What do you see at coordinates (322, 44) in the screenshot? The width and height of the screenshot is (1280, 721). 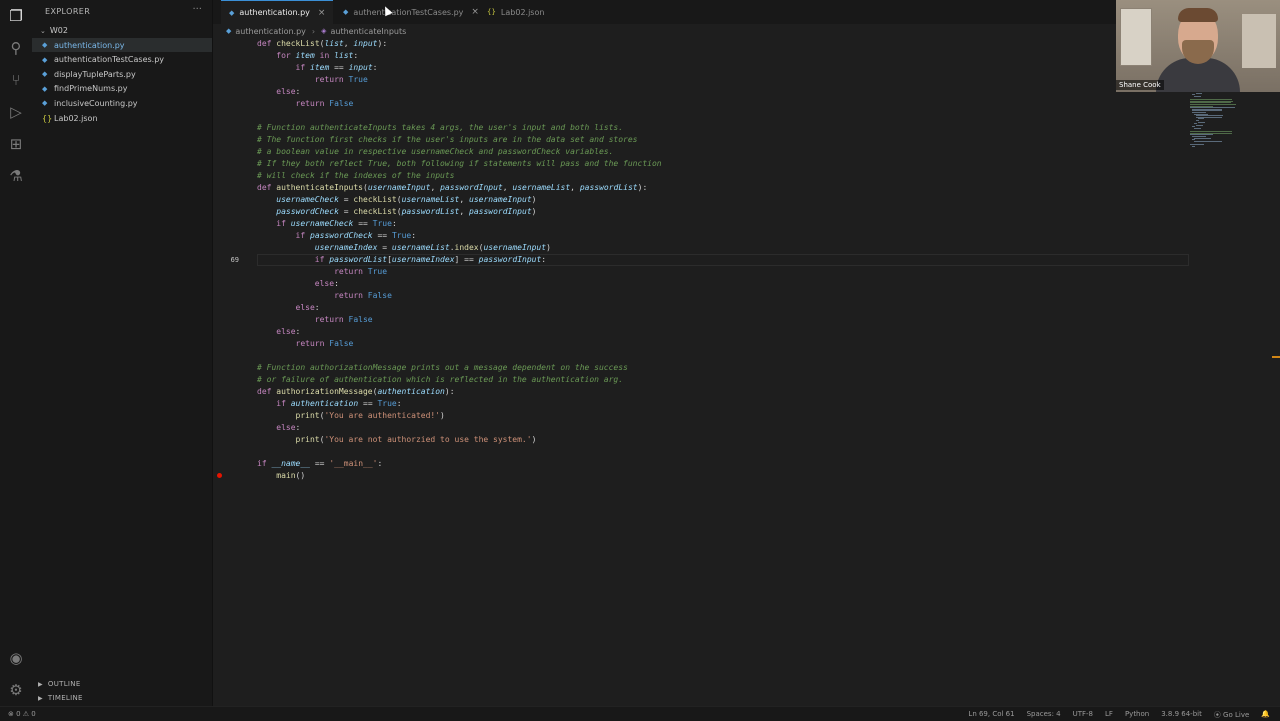 I see `code-line: def checkList(list, input):` at bounding box center [322, 44].